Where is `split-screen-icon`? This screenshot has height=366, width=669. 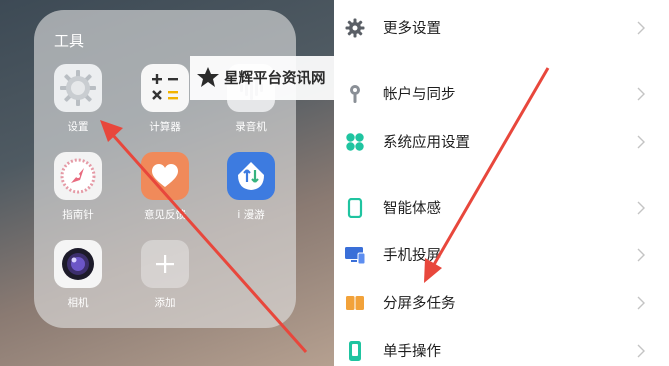 split-screen-icon is located at coordinates (355, 303).